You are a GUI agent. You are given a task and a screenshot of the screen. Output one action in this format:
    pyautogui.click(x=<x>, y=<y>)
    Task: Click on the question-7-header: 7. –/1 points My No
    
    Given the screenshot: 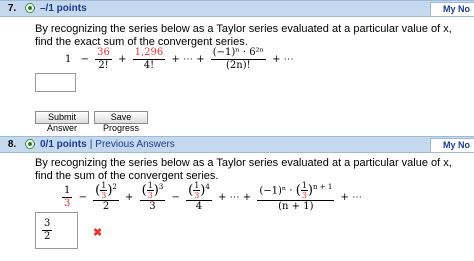 What is the action you would take?
    pyautogui.click(x=237, y=8)
    